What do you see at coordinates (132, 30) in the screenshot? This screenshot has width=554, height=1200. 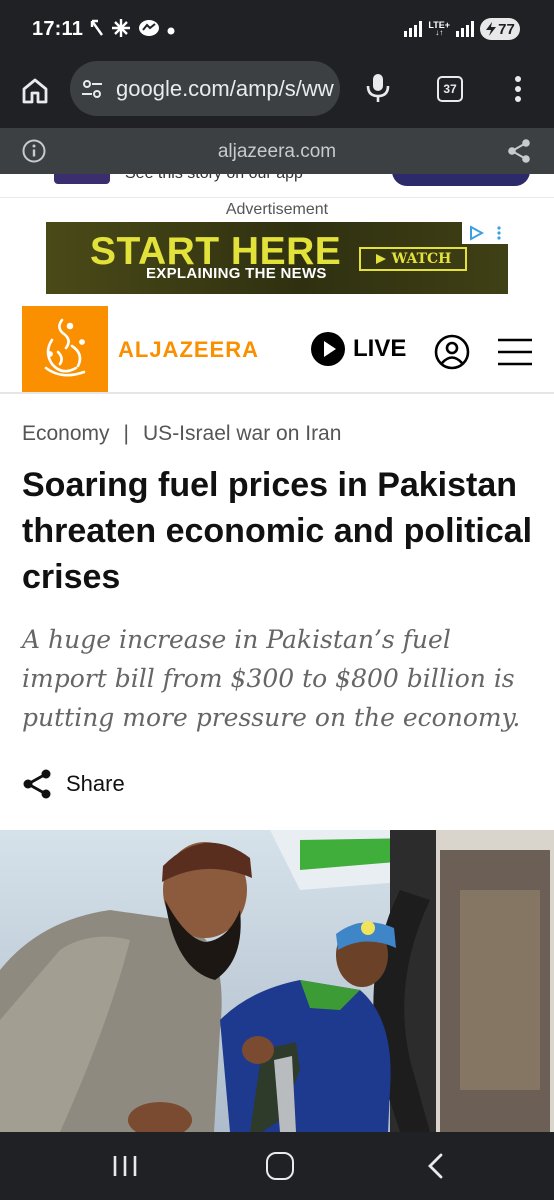 I see `notification-icons` at bounding box center [132, 30].